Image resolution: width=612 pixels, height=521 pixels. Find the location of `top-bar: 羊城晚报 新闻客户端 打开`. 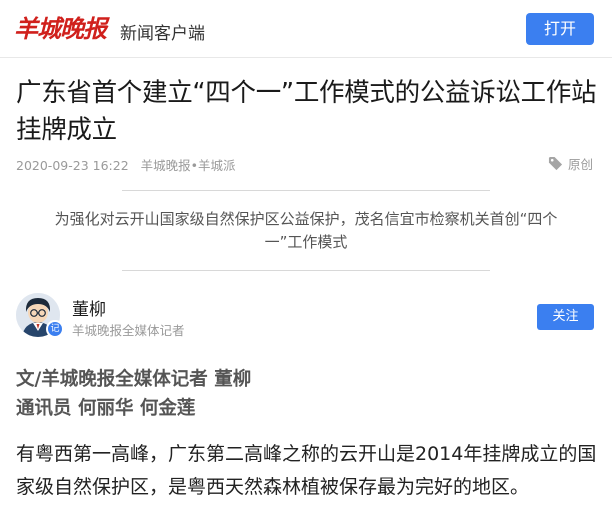

top-bar: 羊城晚报 新闻客户端 打开 is located at coordinates (306, 29).